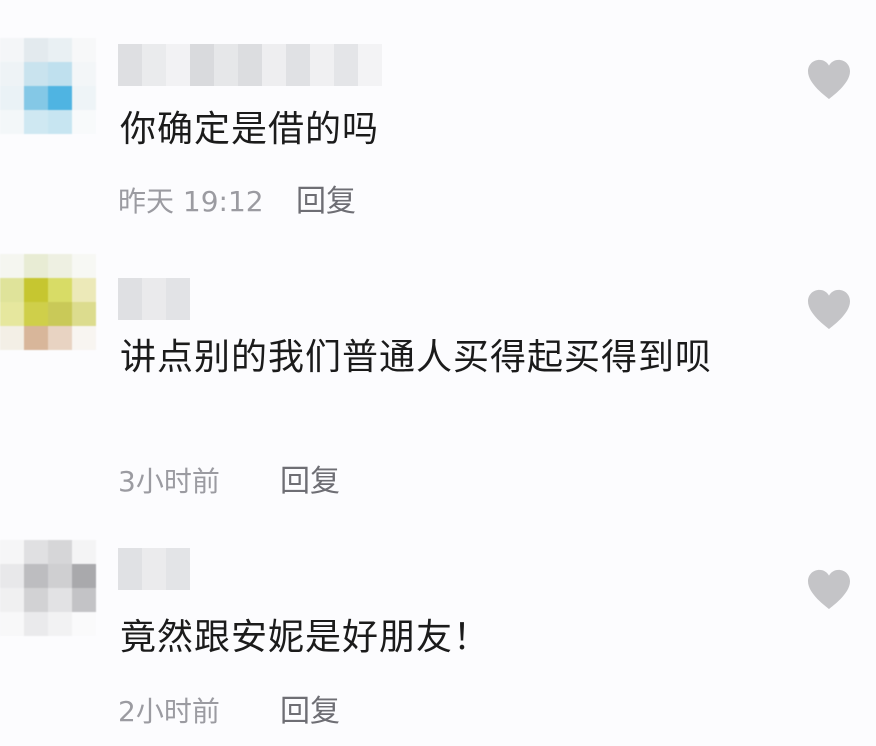  I want to click on comment-text: 讲点别的我们普通人买得起买得到呗, so click(416, 357).